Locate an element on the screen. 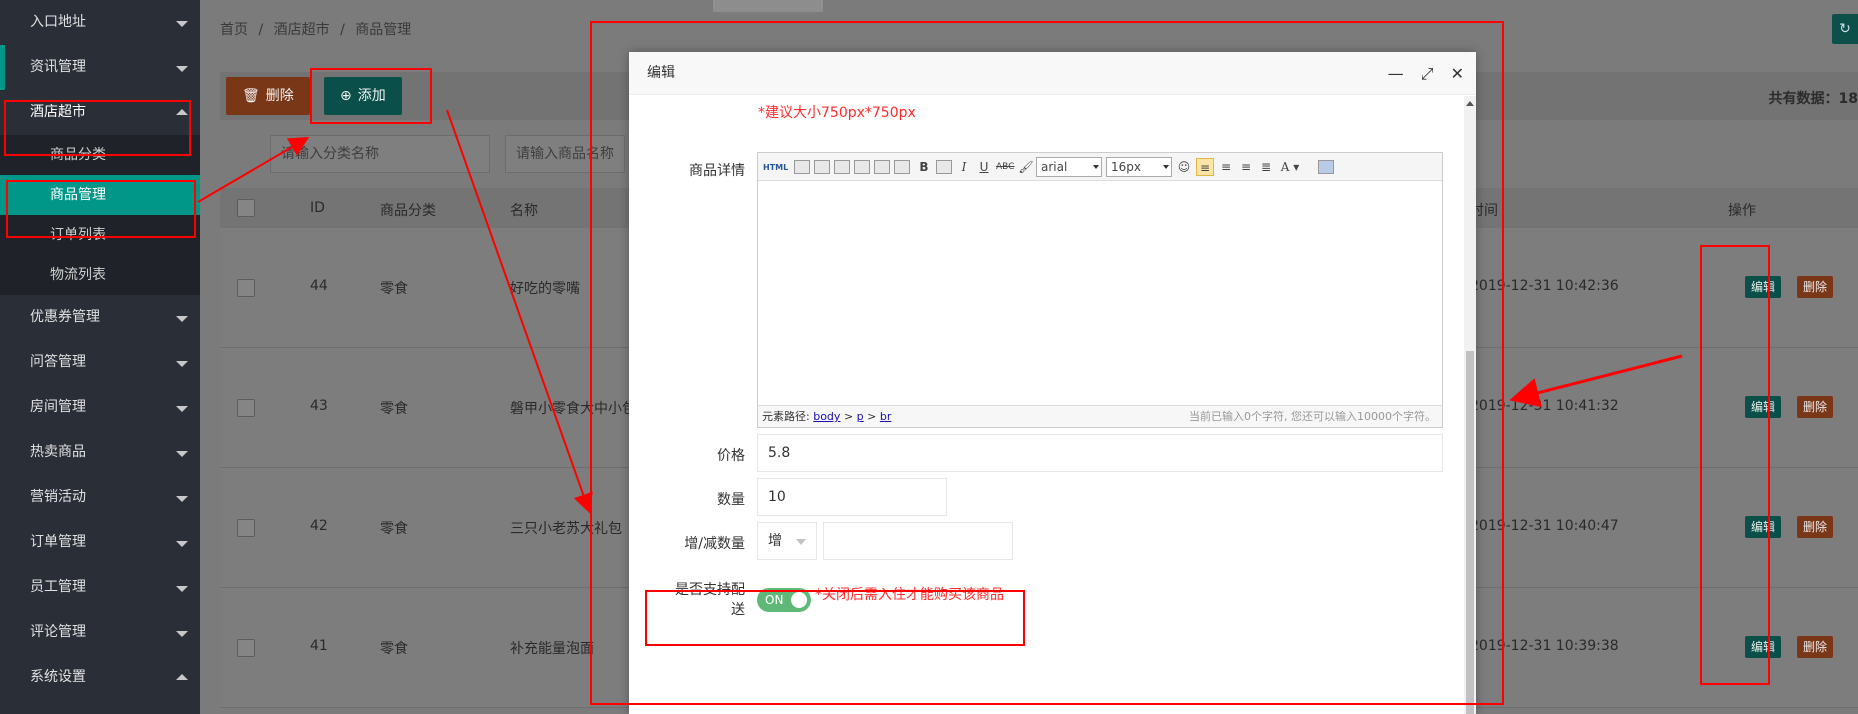 The height and width of the screenshot is (714, 1858). add-button: ⊕ 添加 is located at coordinates (363, 96).